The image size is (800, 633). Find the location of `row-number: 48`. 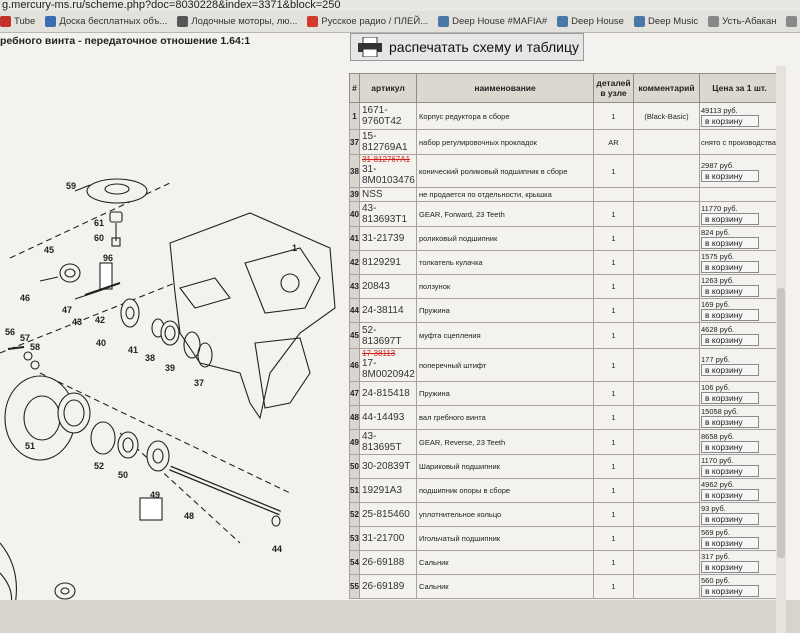

row-number: 48 is located at coordinates (354, 417).